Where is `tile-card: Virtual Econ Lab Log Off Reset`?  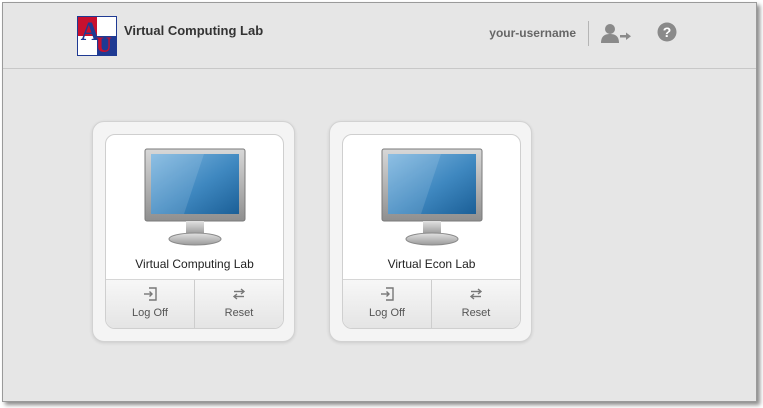 tile-card: Virtual Econ Lab Log Off Reset is located at coordinates (431, 231).